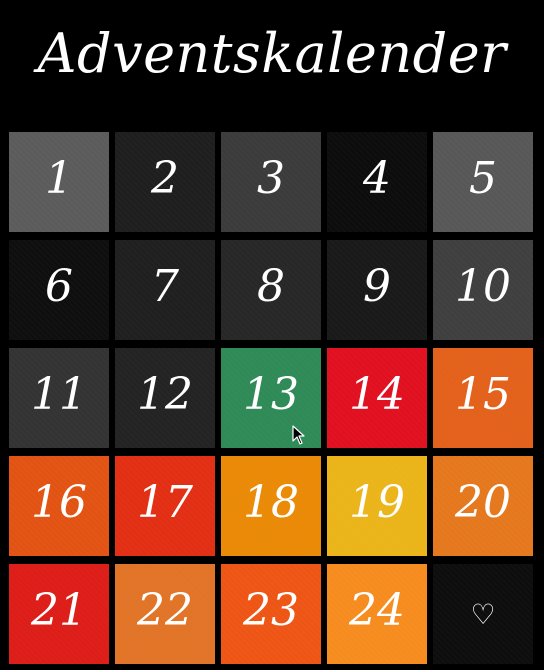  I want to click on door-19: 19, so click(377, 506).